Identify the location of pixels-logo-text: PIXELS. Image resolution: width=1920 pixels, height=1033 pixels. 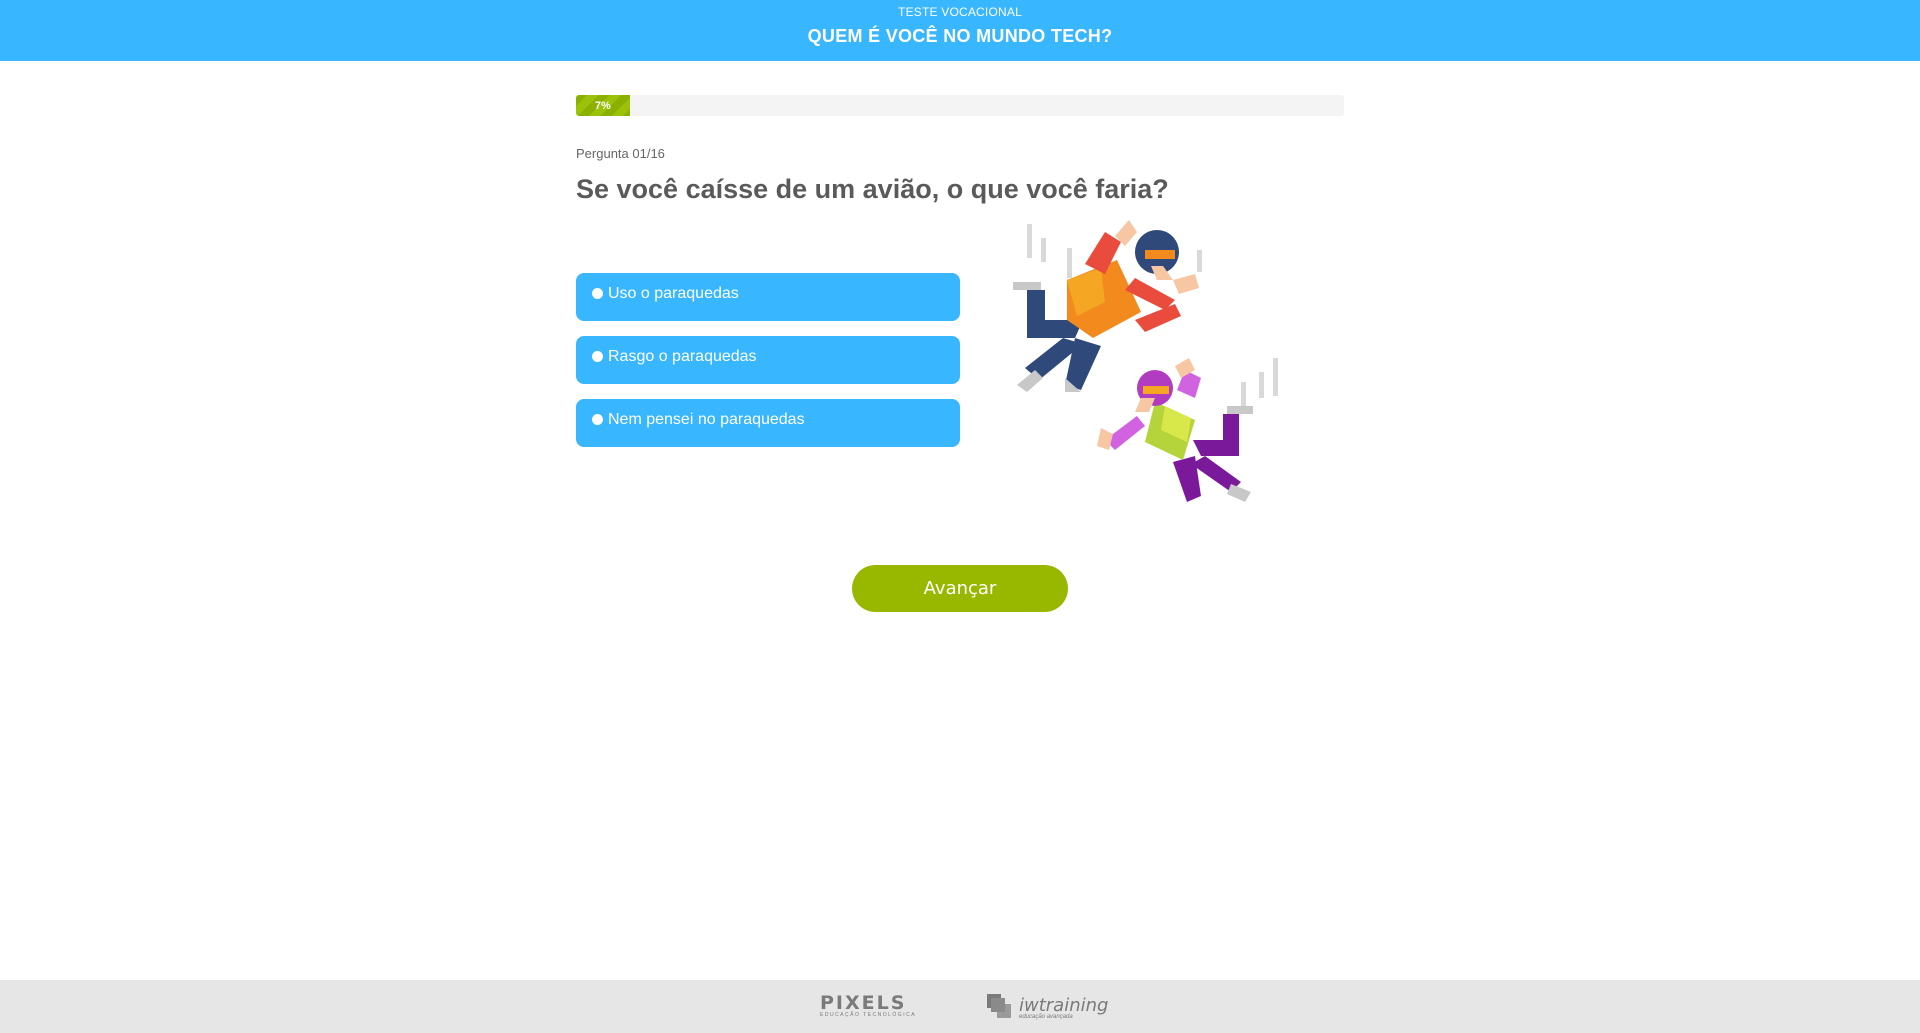
(863, 1003).